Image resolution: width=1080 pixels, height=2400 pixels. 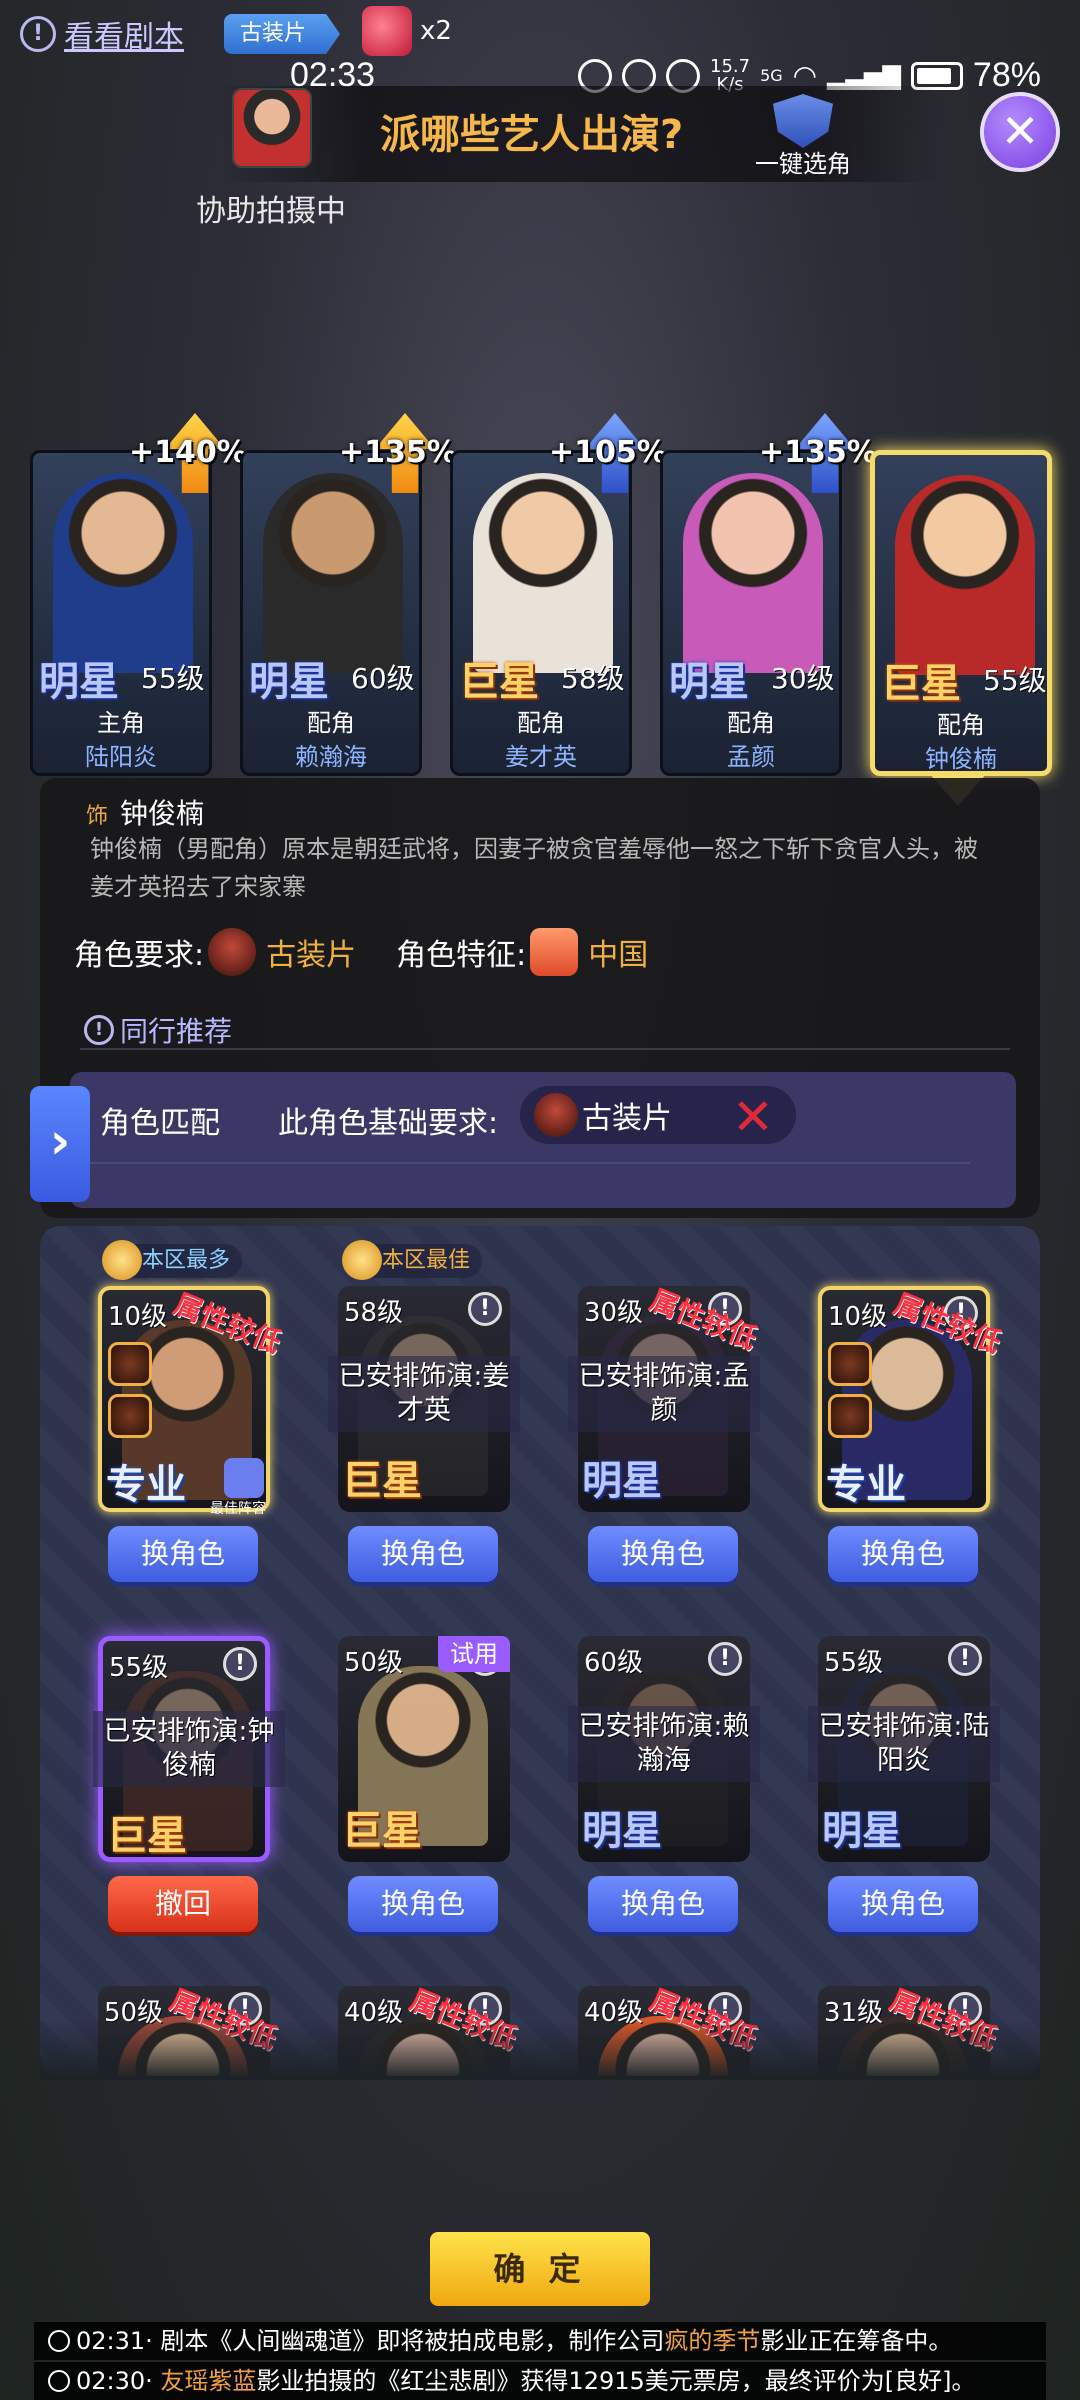 I want to click on close-button: ✕, so click(x=1020, y=132).